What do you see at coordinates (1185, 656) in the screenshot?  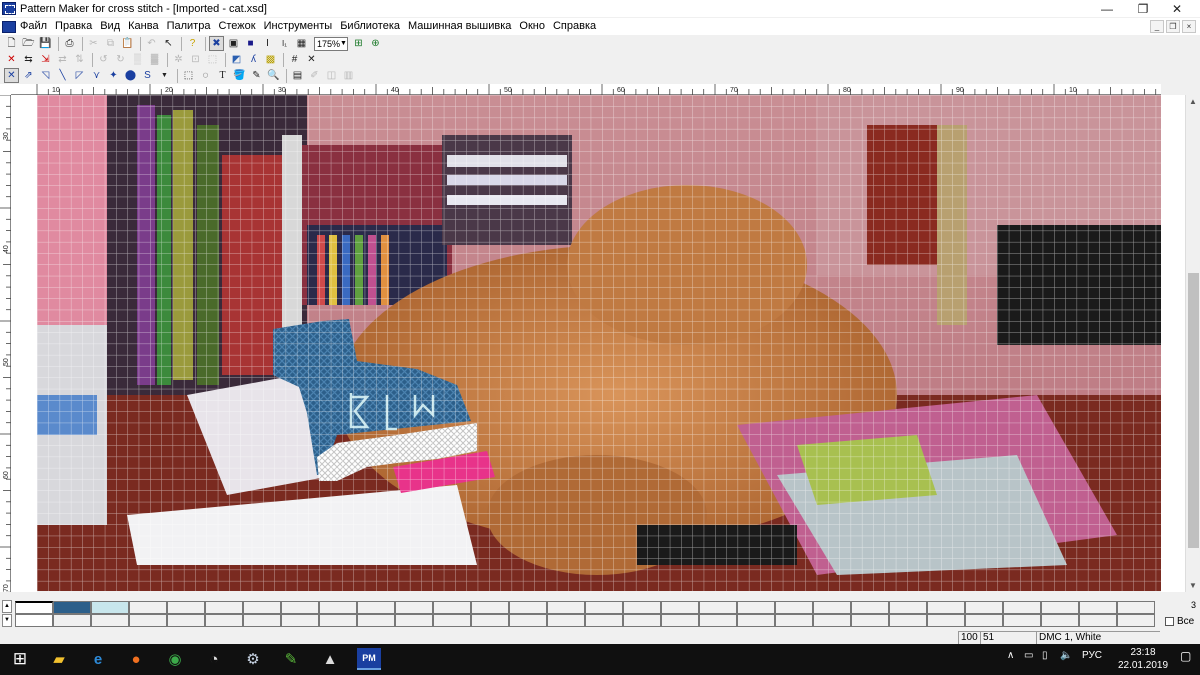 I see `notifications-icon: ▢` at bounding box center [1185, 656].